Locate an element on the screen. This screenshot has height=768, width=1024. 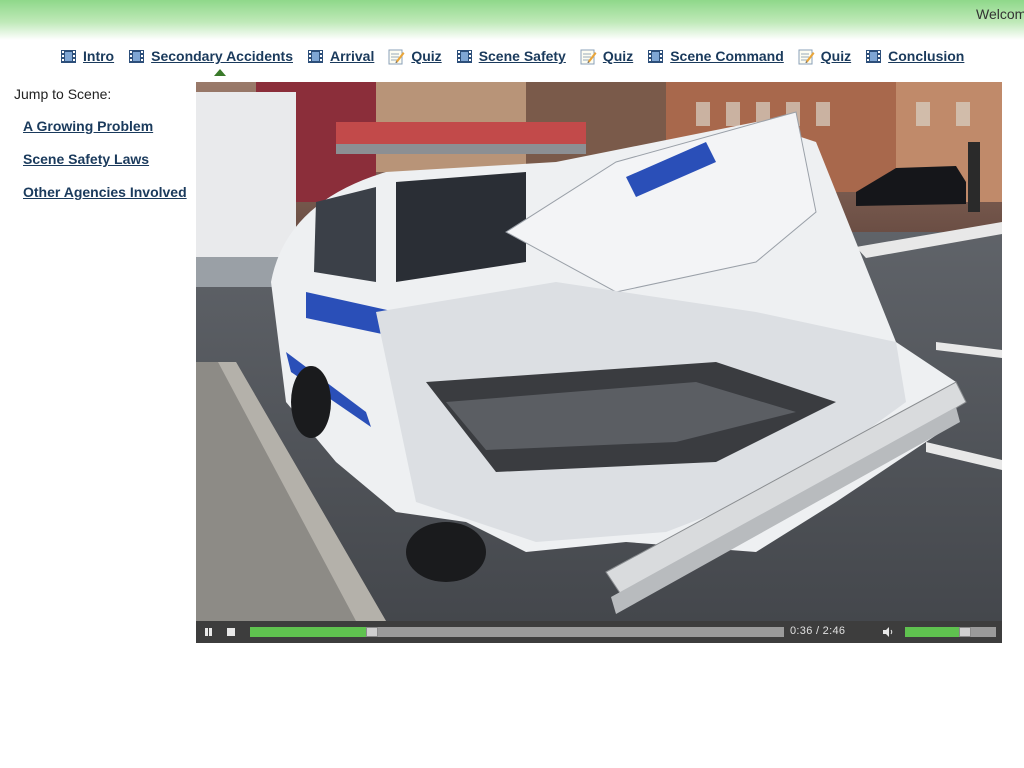
nav-item-label: Secondary Accidents is located at coordinates (222, 56).